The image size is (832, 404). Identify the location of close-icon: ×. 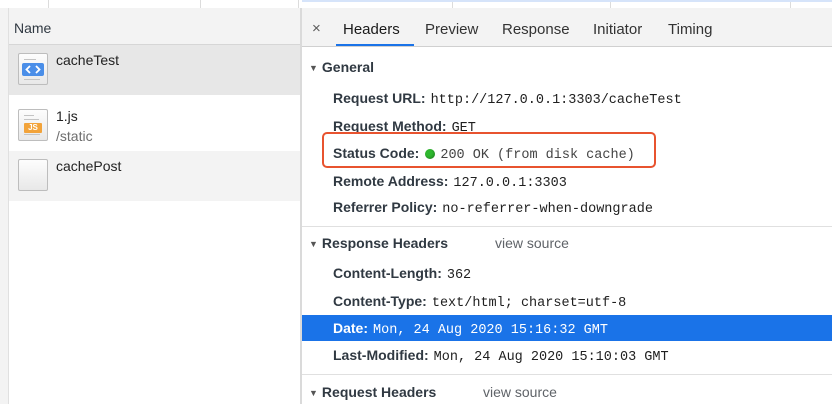
(316, 28).